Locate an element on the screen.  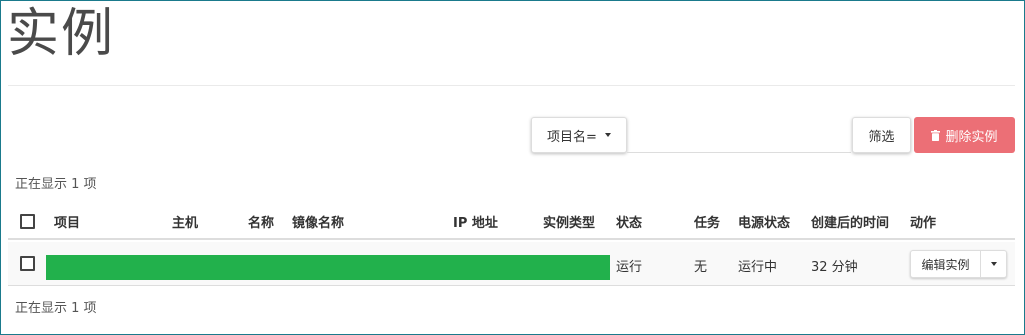
filter-field-dropdown: 项目名= is located at coordinates (579, 135).